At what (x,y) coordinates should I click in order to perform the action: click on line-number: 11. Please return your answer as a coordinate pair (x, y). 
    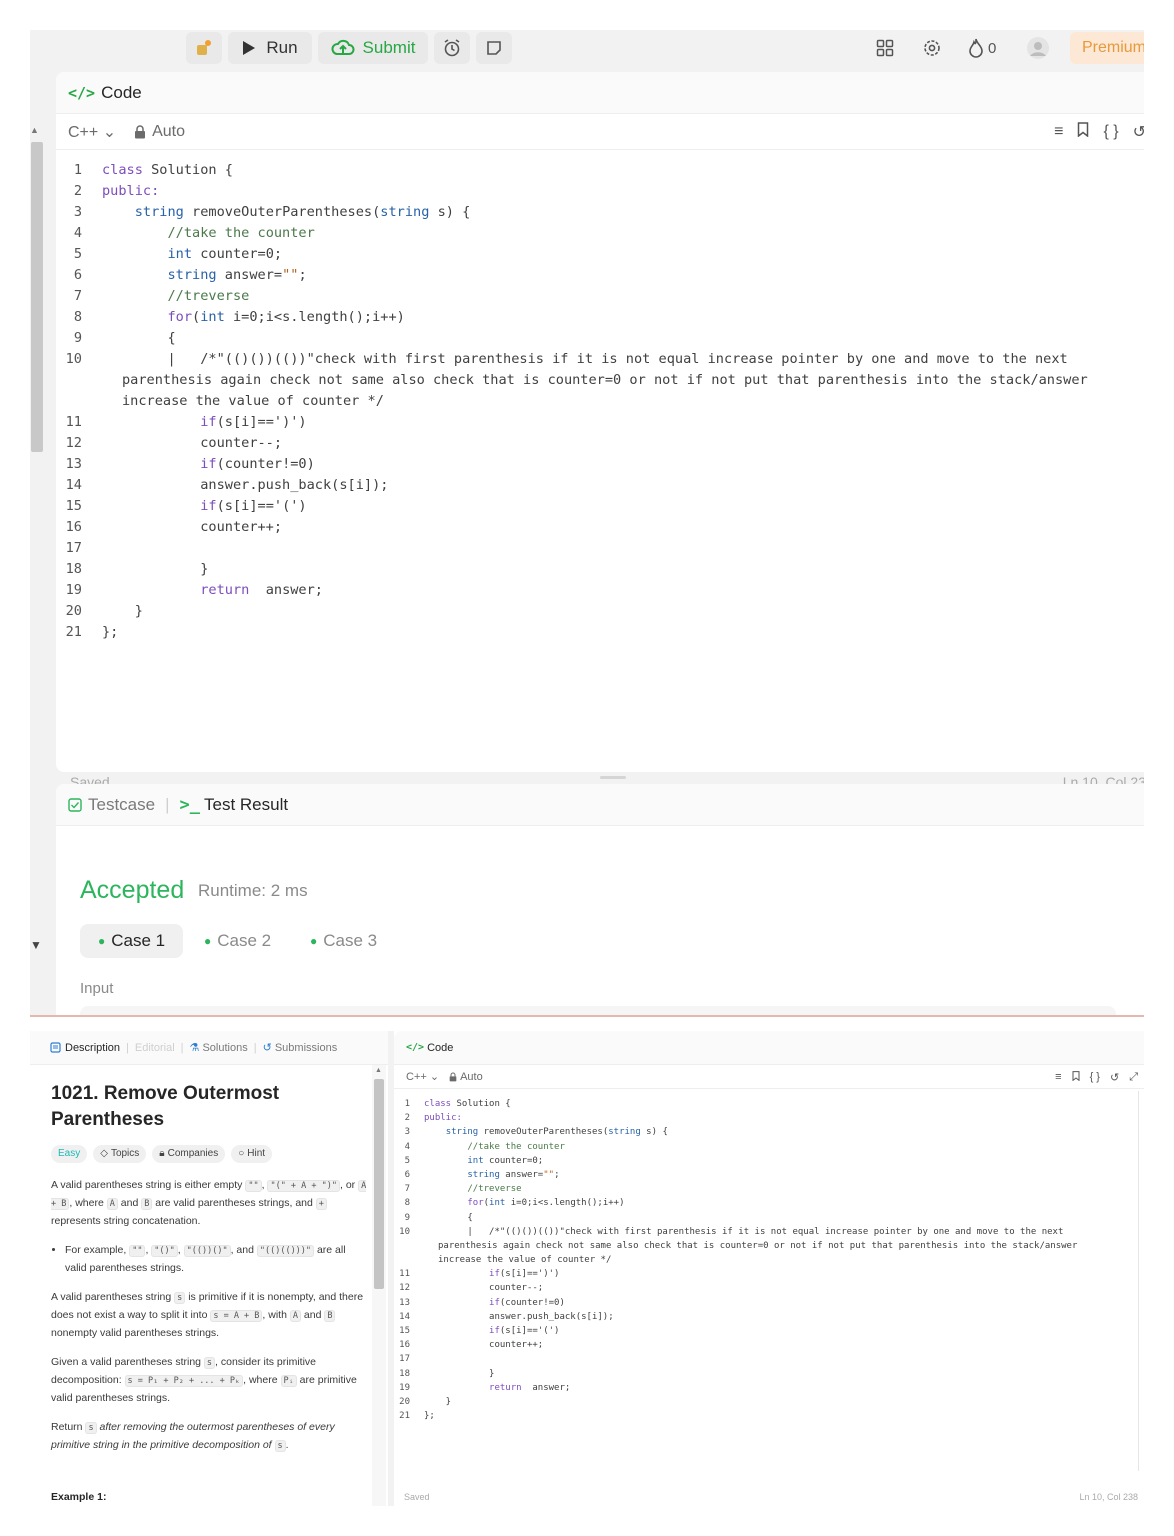
    Looking at the image, I should click on (404, 1274).